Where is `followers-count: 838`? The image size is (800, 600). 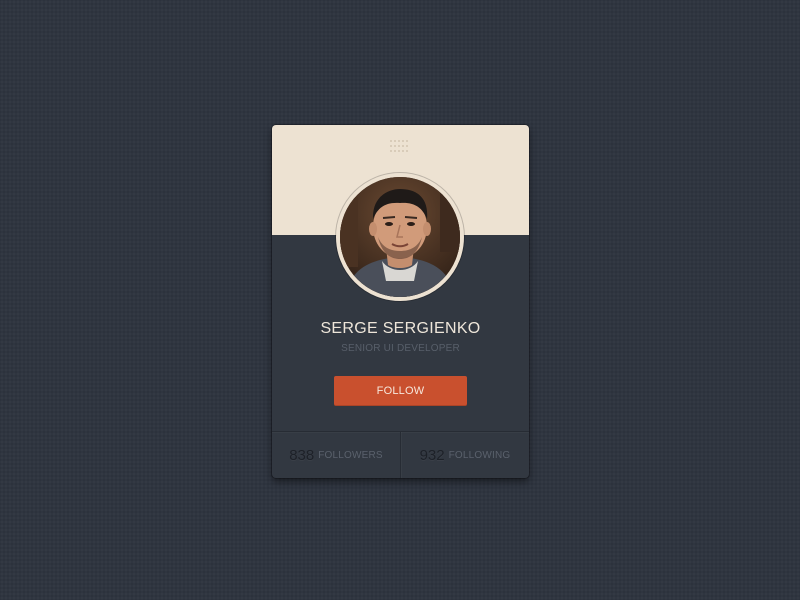
followers-count: 838 is located at coordinates (302, 455).